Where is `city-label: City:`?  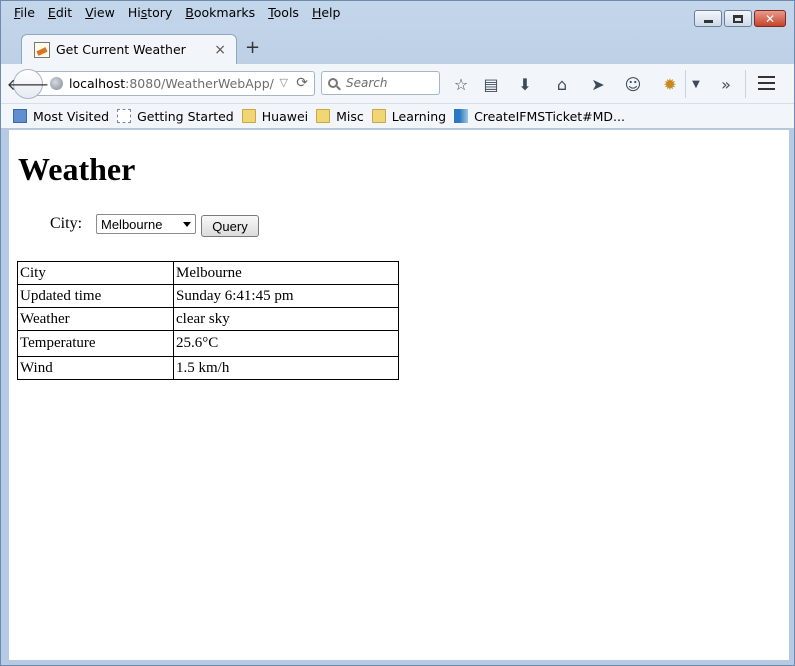 city-label: City: is located at coordinates (66, 223).